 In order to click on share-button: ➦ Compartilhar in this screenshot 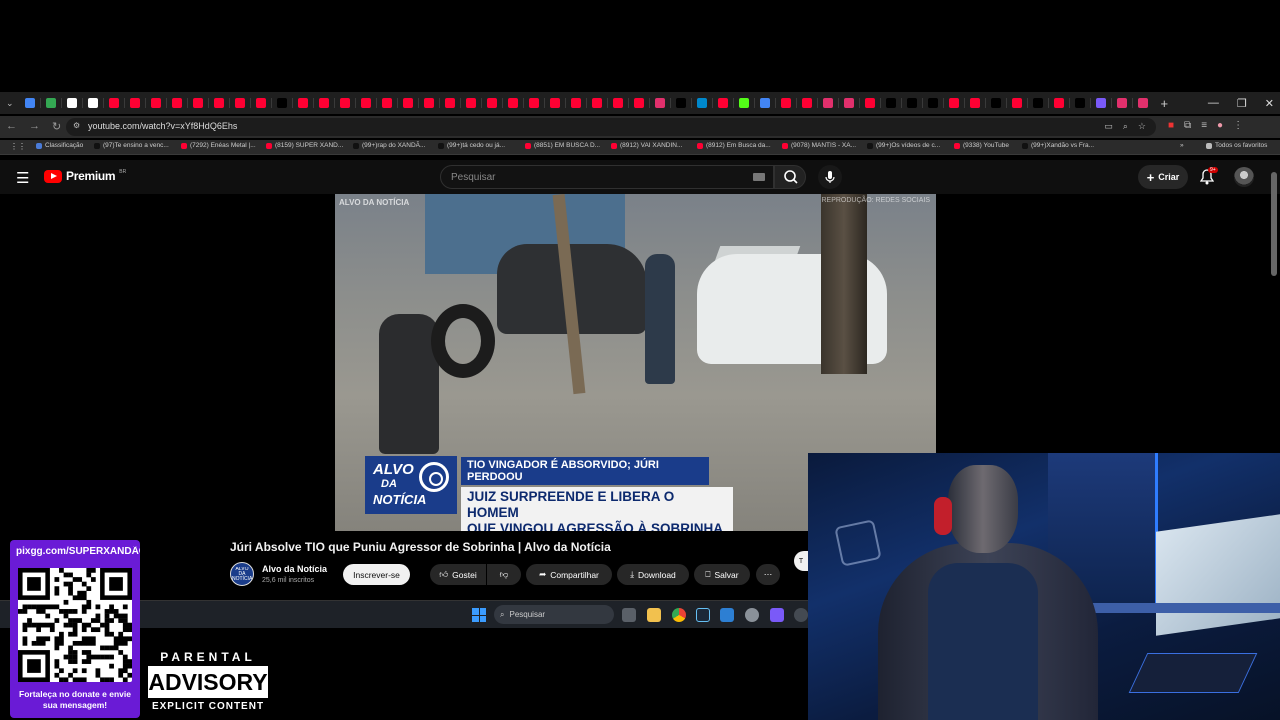, I will do `click(569, 574)`.